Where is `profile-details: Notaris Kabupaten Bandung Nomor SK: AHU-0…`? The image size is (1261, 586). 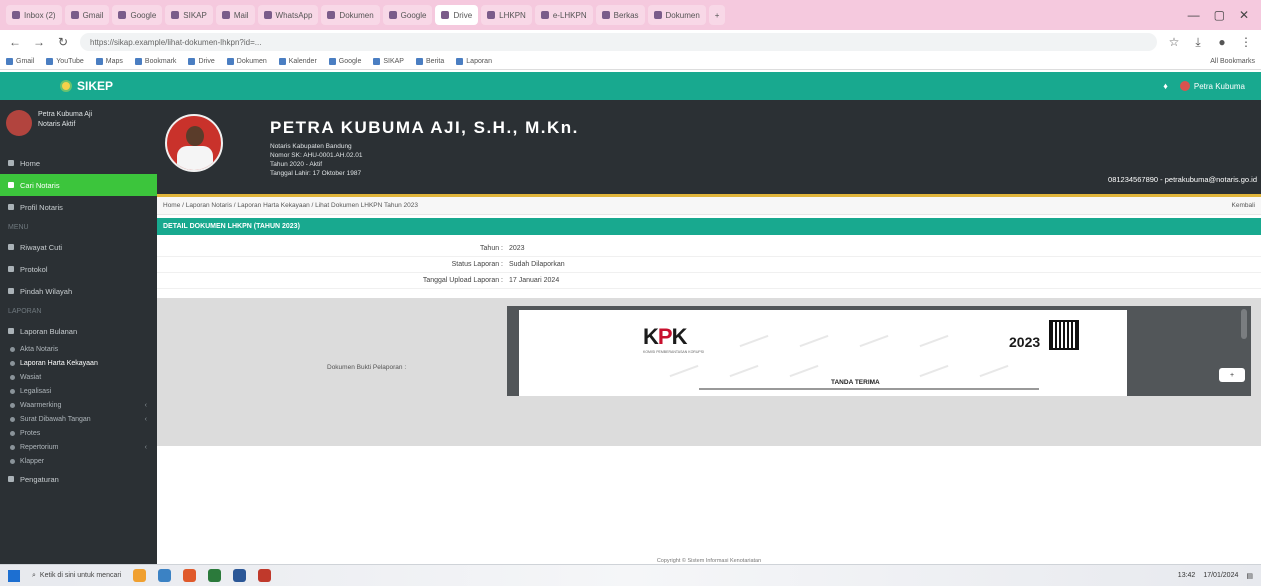 profile-details: Notaris Kabupaten Bandung Nomor SK: AHU-0… is located at coordinates (316, 160).